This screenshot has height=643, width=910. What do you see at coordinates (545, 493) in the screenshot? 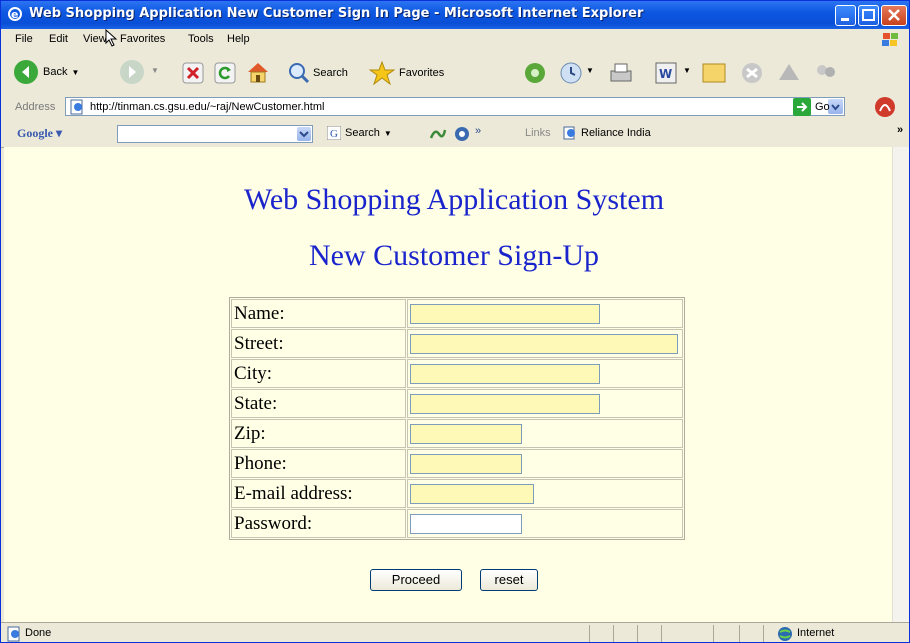
I see `email-cell` at bounding box center [545, 493].